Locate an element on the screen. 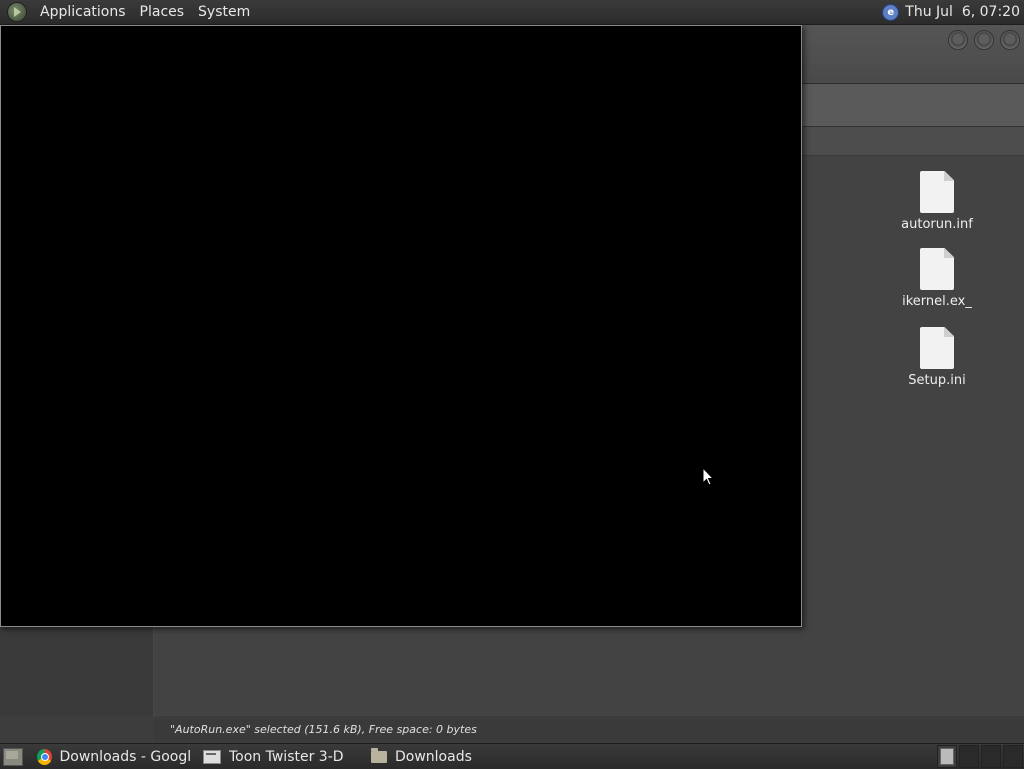  file-item: autorun.inf is located at coordinates (937, 201).